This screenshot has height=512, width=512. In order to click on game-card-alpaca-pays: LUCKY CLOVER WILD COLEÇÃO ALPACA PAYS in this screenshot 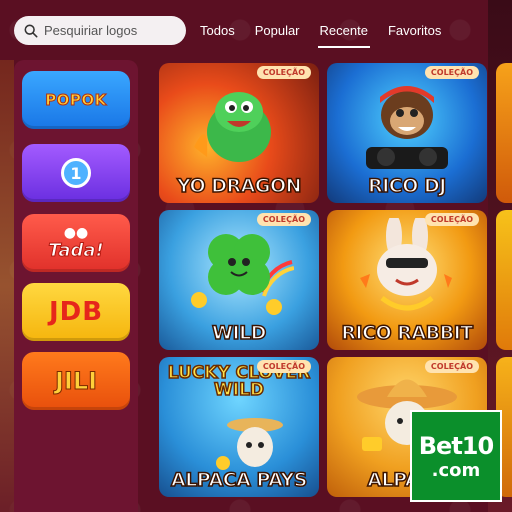, I will do `click(239, 427)`.